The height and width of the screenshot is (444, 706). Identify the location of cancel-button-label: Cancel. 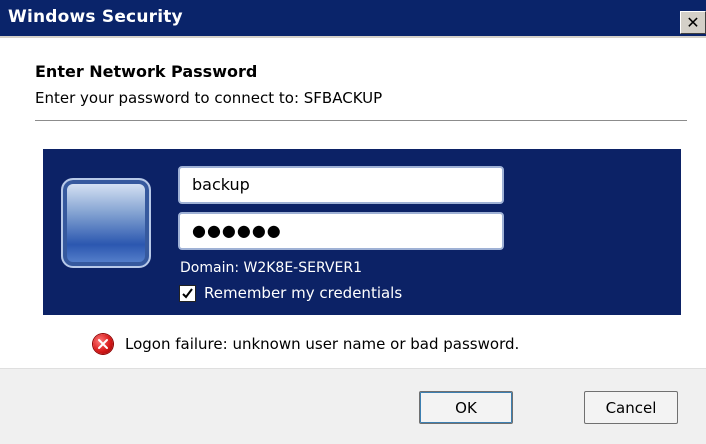
(631, 407).